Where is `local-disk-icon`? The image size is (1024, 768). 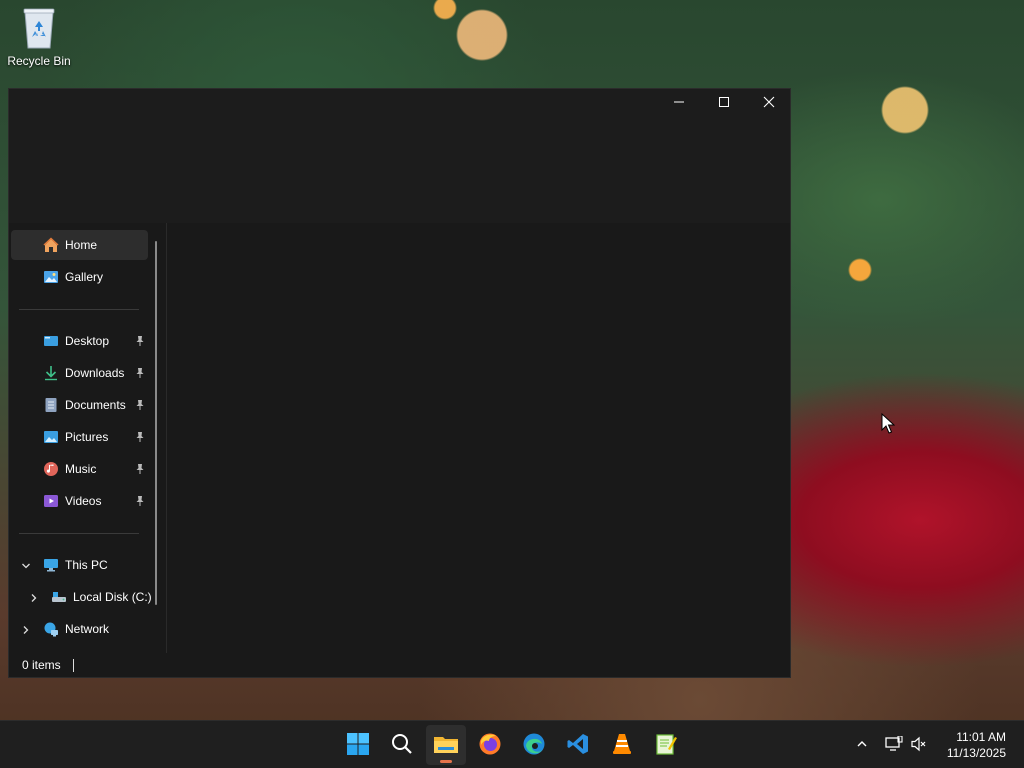
local-disk-icon is located at coordinates (59, 597).